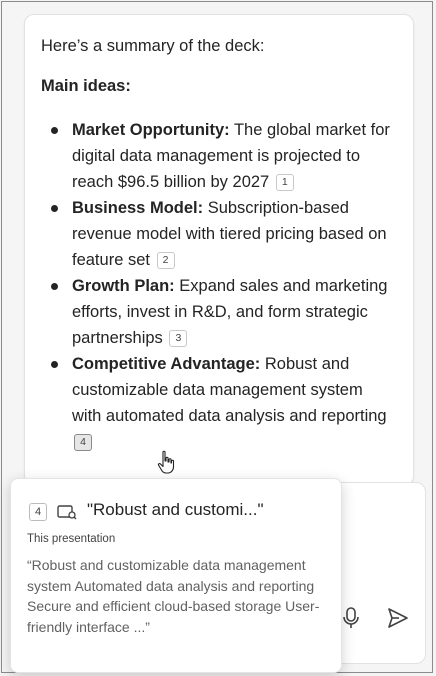 The height and width of the screenshot is (676, 436). What do you see at coordinates (165, 260) in the screenshot?
I see `citation-badge-2: 2` at bounding box center [165, 260].